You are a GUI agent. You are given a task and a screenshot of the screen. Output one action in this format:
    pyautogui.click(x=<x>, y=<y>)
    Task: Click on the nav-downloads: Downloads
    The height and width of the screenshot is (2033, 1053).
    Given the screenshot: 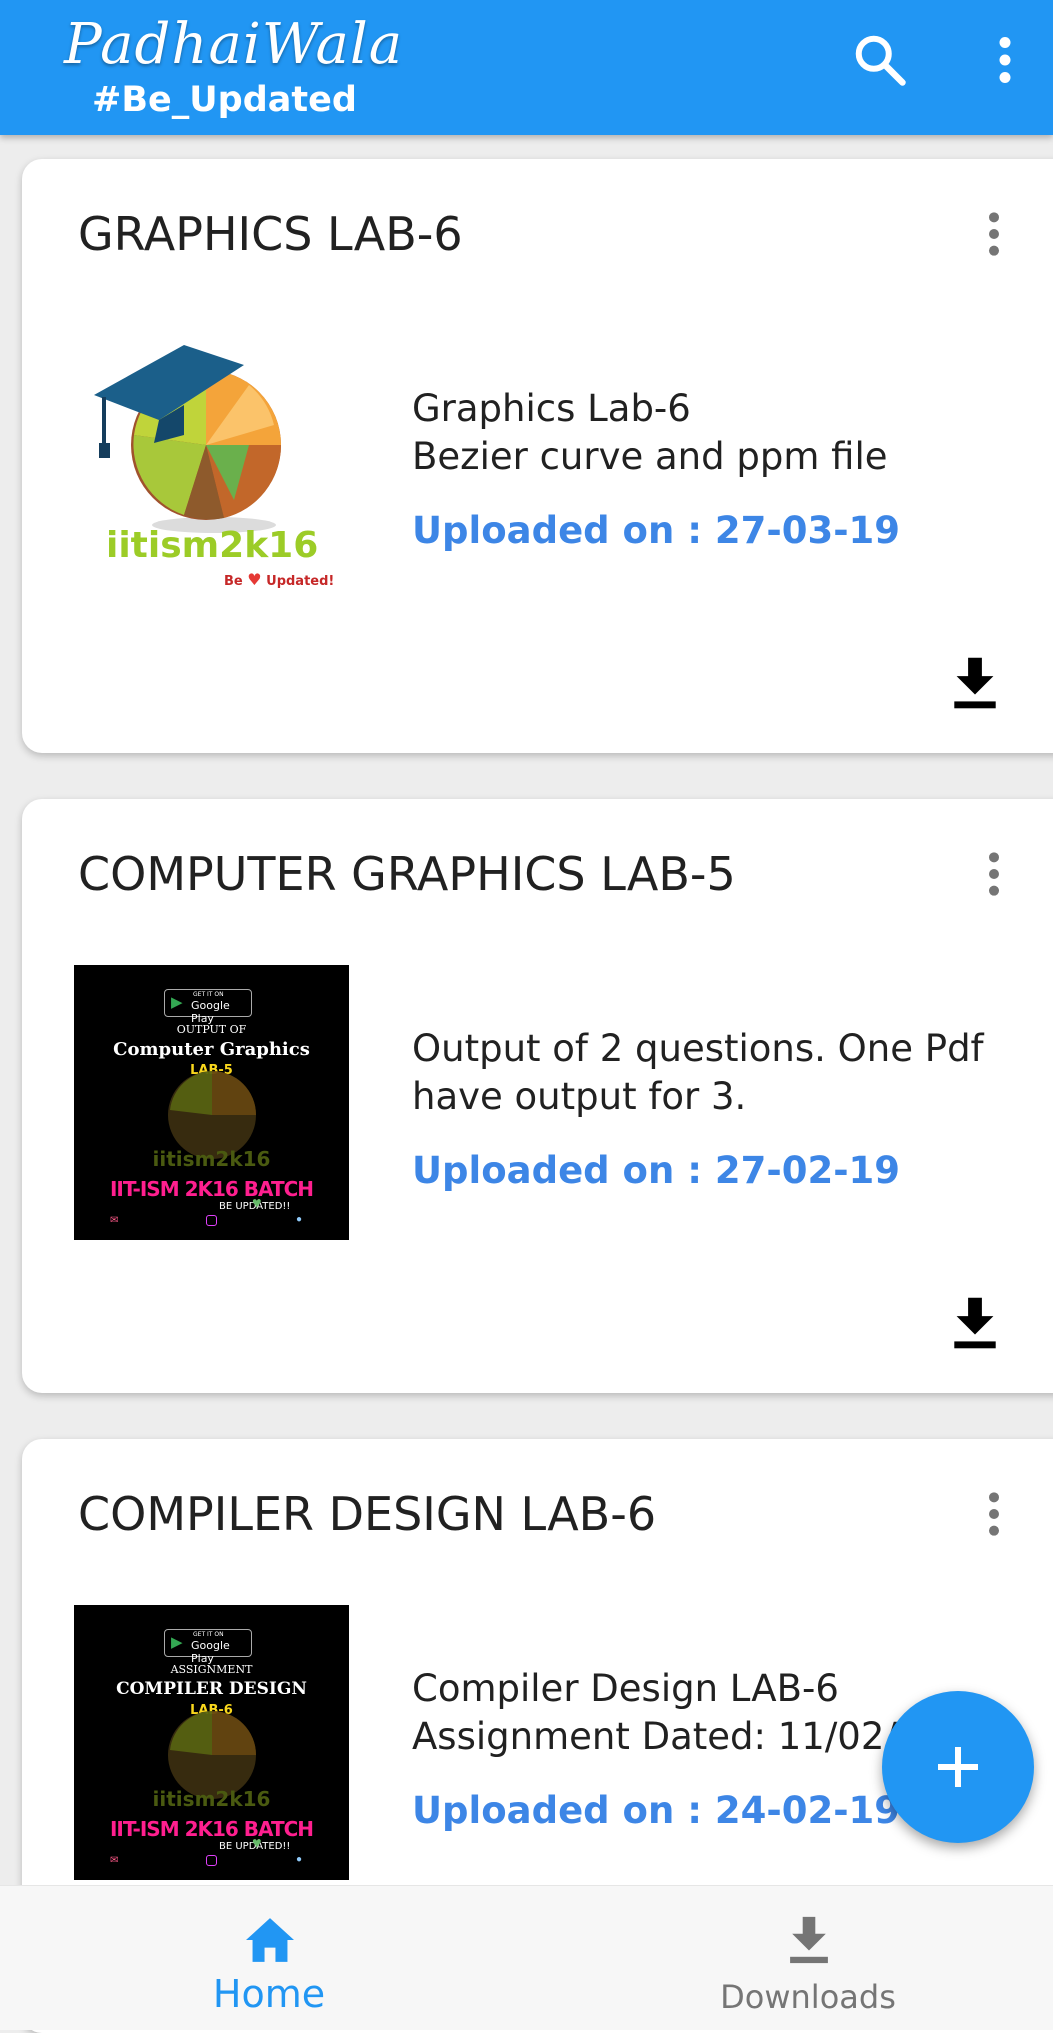 What is the action you would take?
    pyautogui.click(x=799, y=1958)
    